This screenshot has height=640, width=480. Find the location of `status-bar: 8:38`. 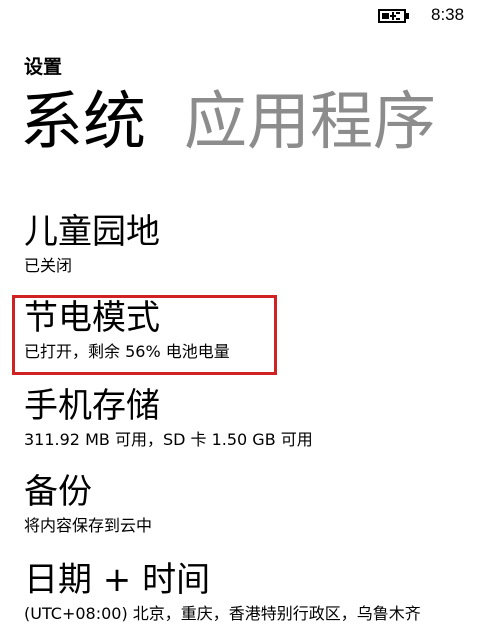

status-bar: 8:38 is located at coordinates (240, 16).